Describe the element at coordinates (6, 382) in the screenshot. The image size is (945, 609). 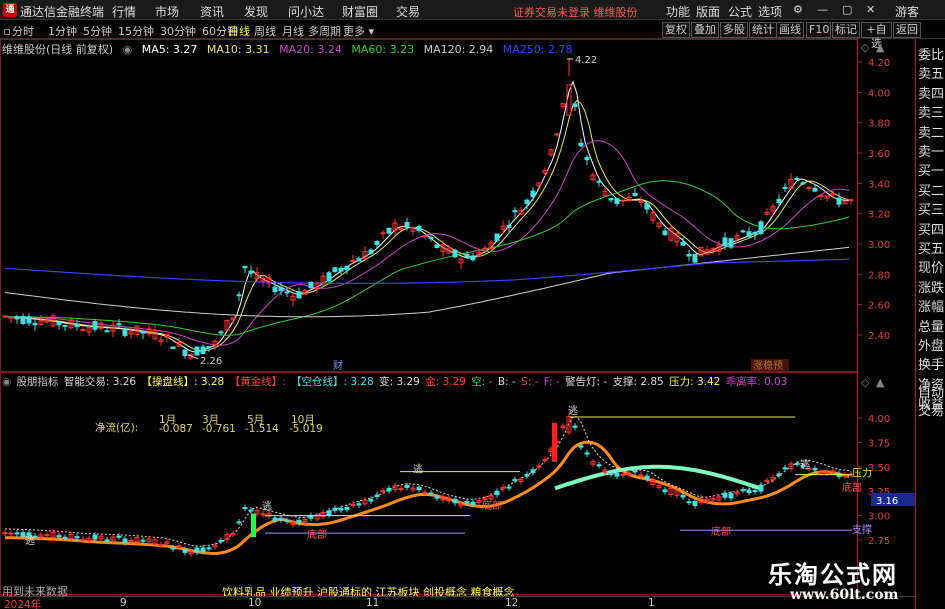
I see `indicator-toggle-icon: ◉` at that location.